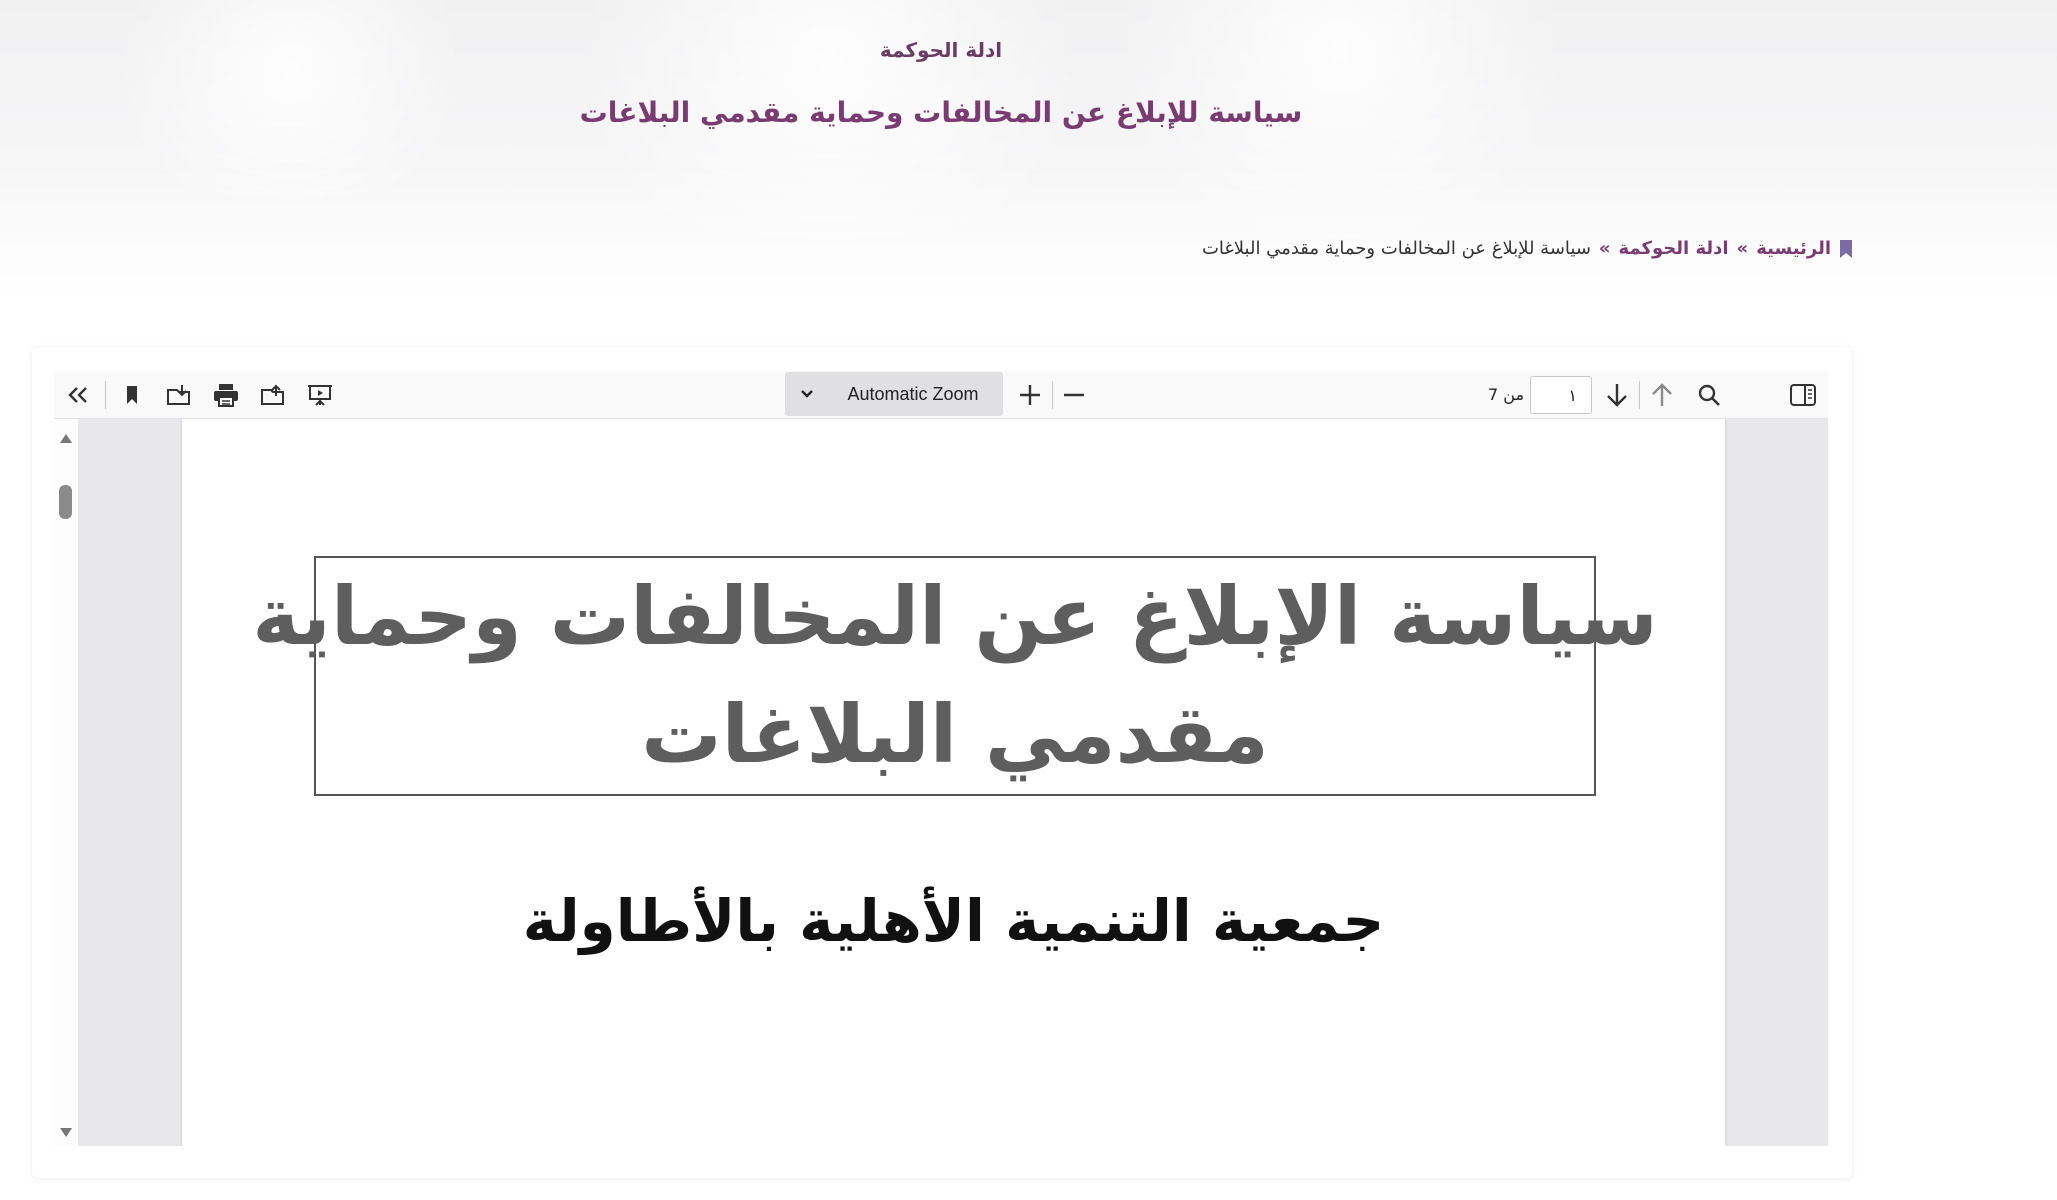 This screenshot has width=2057, height=1200. Describe the element at coordinates (955, 616) in the screenshot. I see `document-title-line-1: سياسة الإبلاغ عن المخالفات وحماية` at that location.